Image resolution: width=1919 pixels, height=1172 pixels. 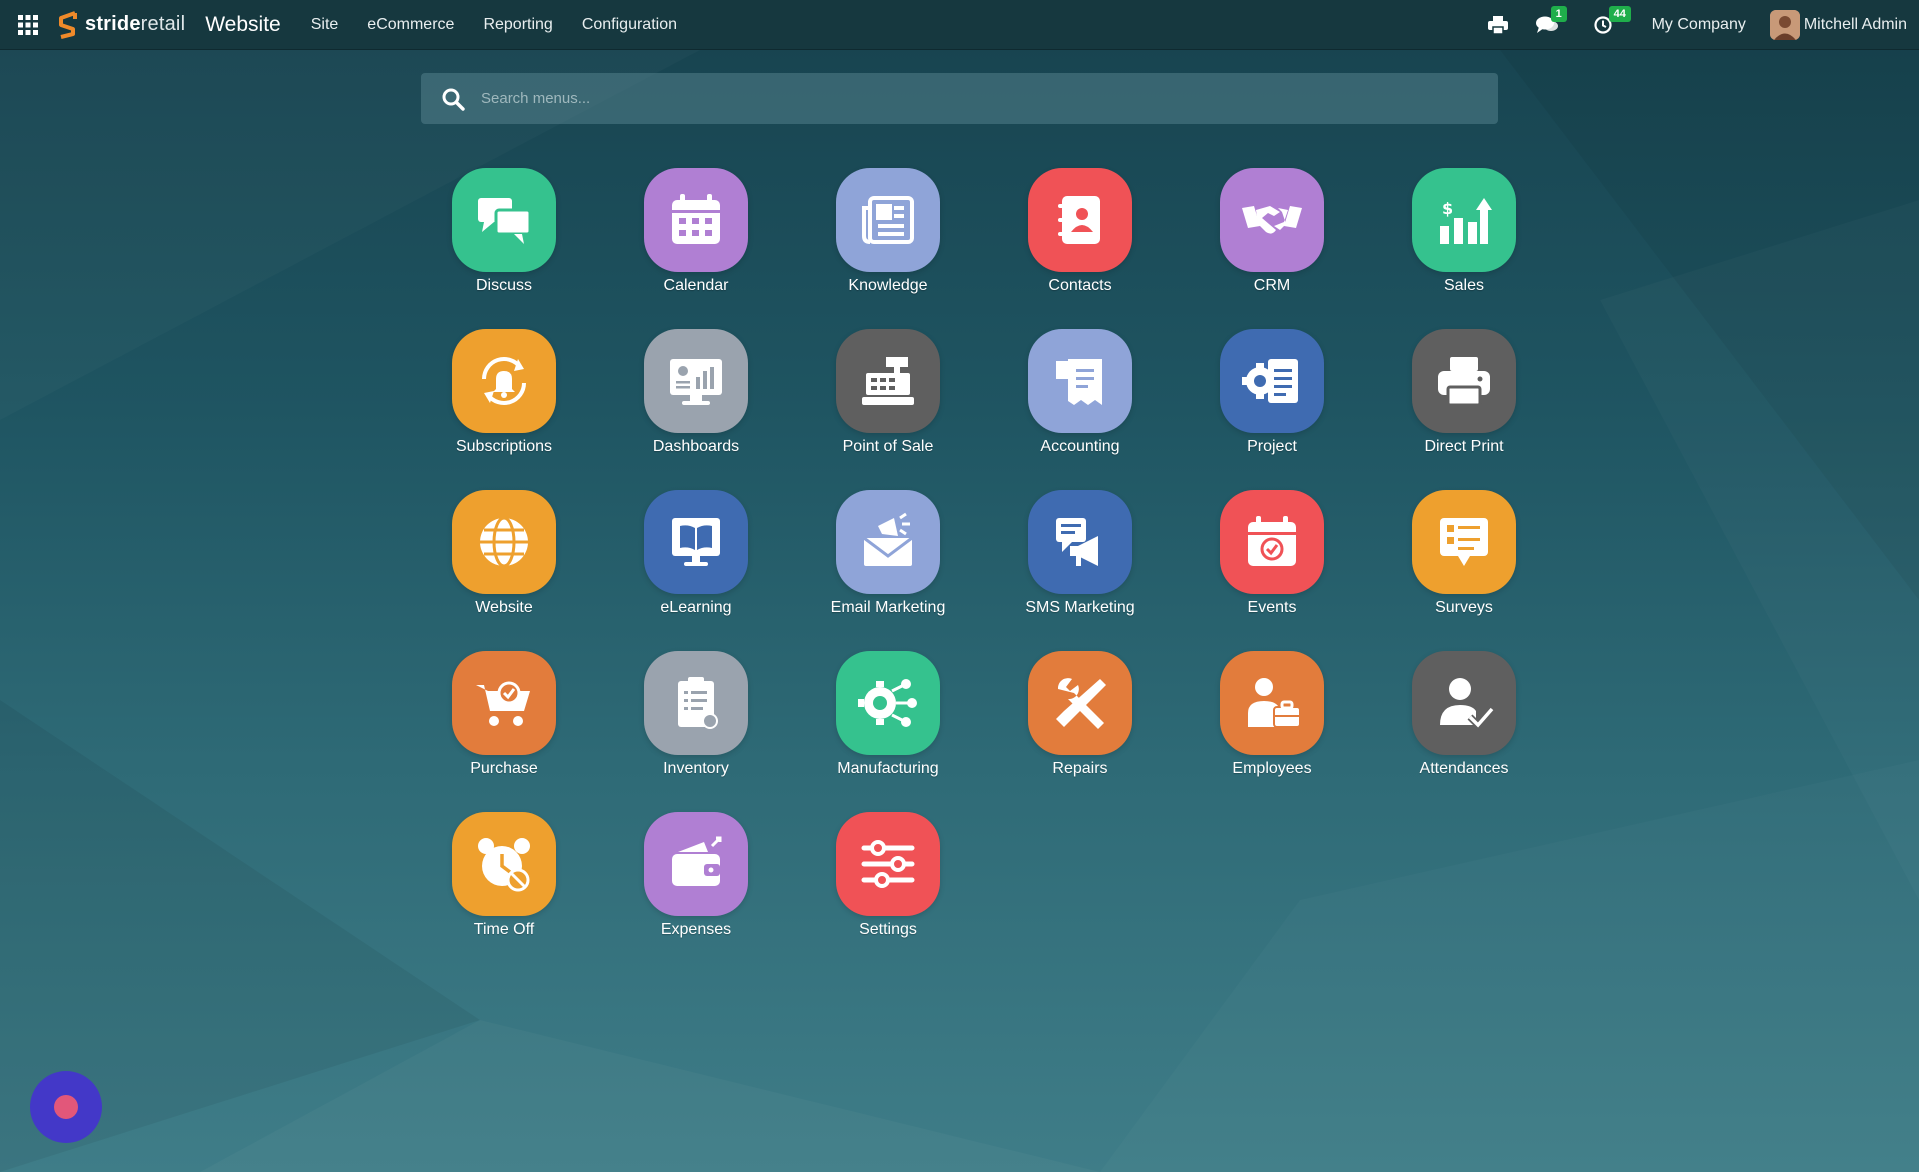 I want to click on app-email-marketing: Email Marketing, so click(x=888, y=570).